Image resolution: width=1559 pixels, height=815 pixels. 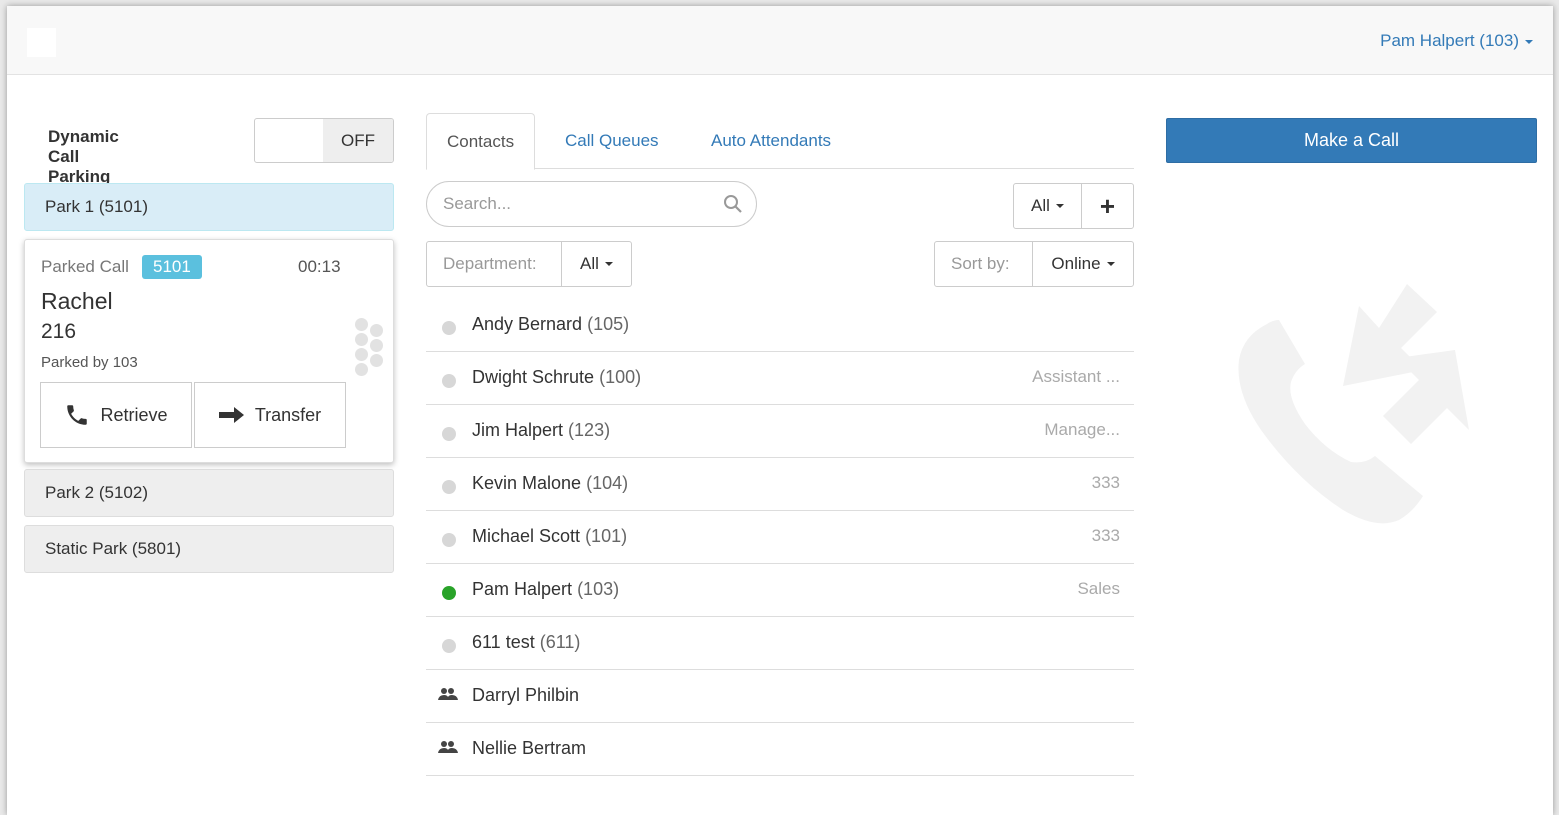 I want to click on contact-name-text: Andy Bernard, so click(x=527, y=324).